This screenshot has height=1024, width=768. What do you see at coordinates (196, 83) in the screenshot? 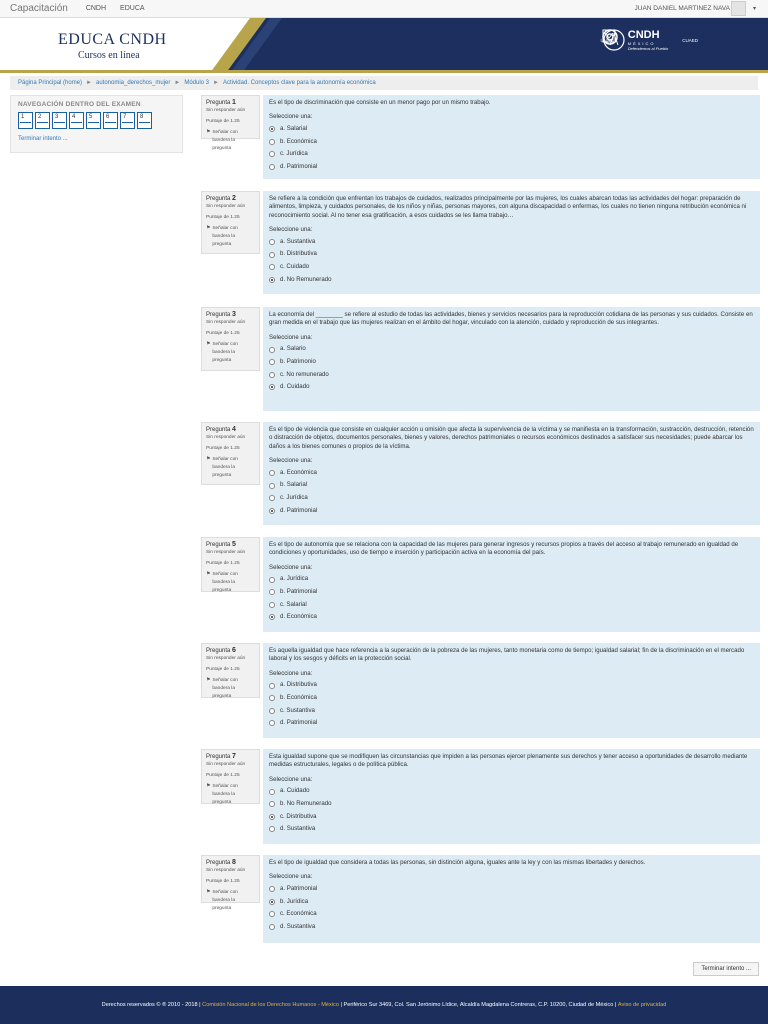
I see `breadcrumb-module: Módulo 3` at bounding box center [196, 83].